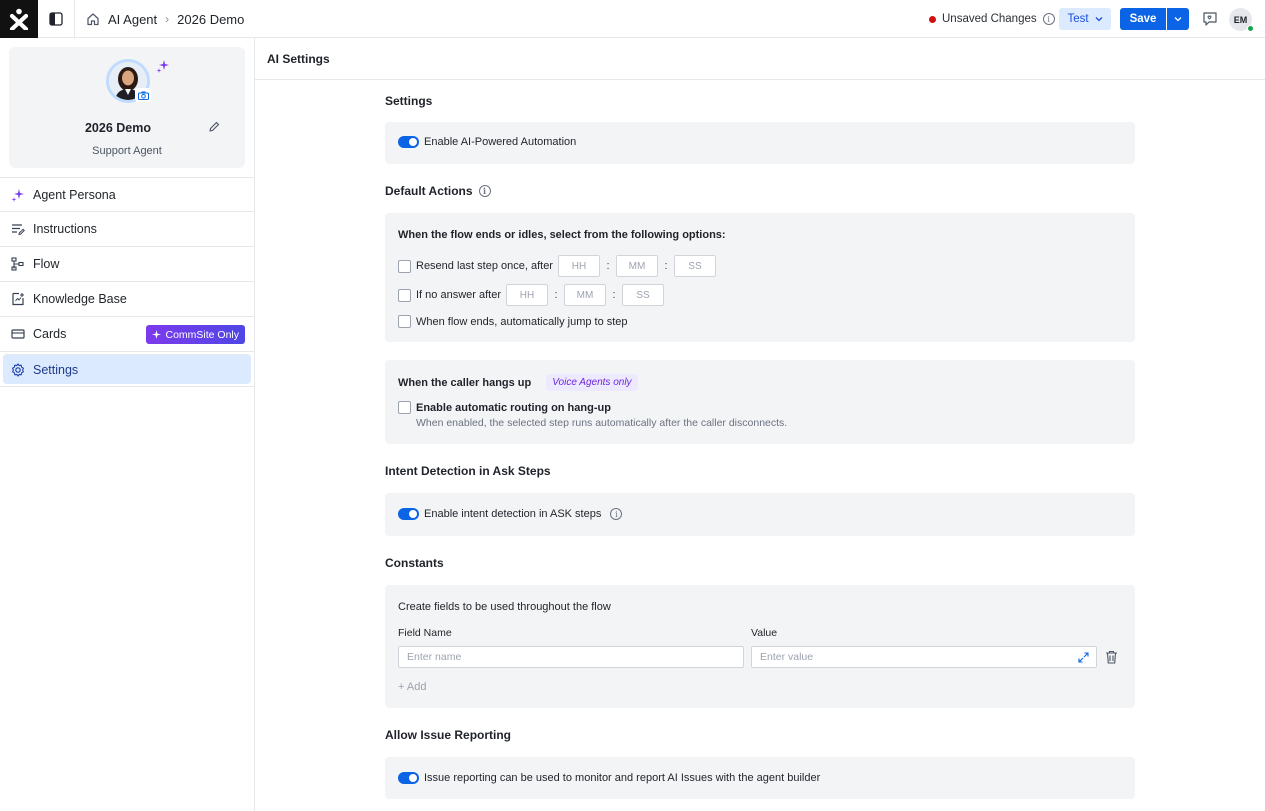 Image resolution: width=1265 pixels, height=811 pixels. I want to click on ai-automation-toggle, so click(408, 142).